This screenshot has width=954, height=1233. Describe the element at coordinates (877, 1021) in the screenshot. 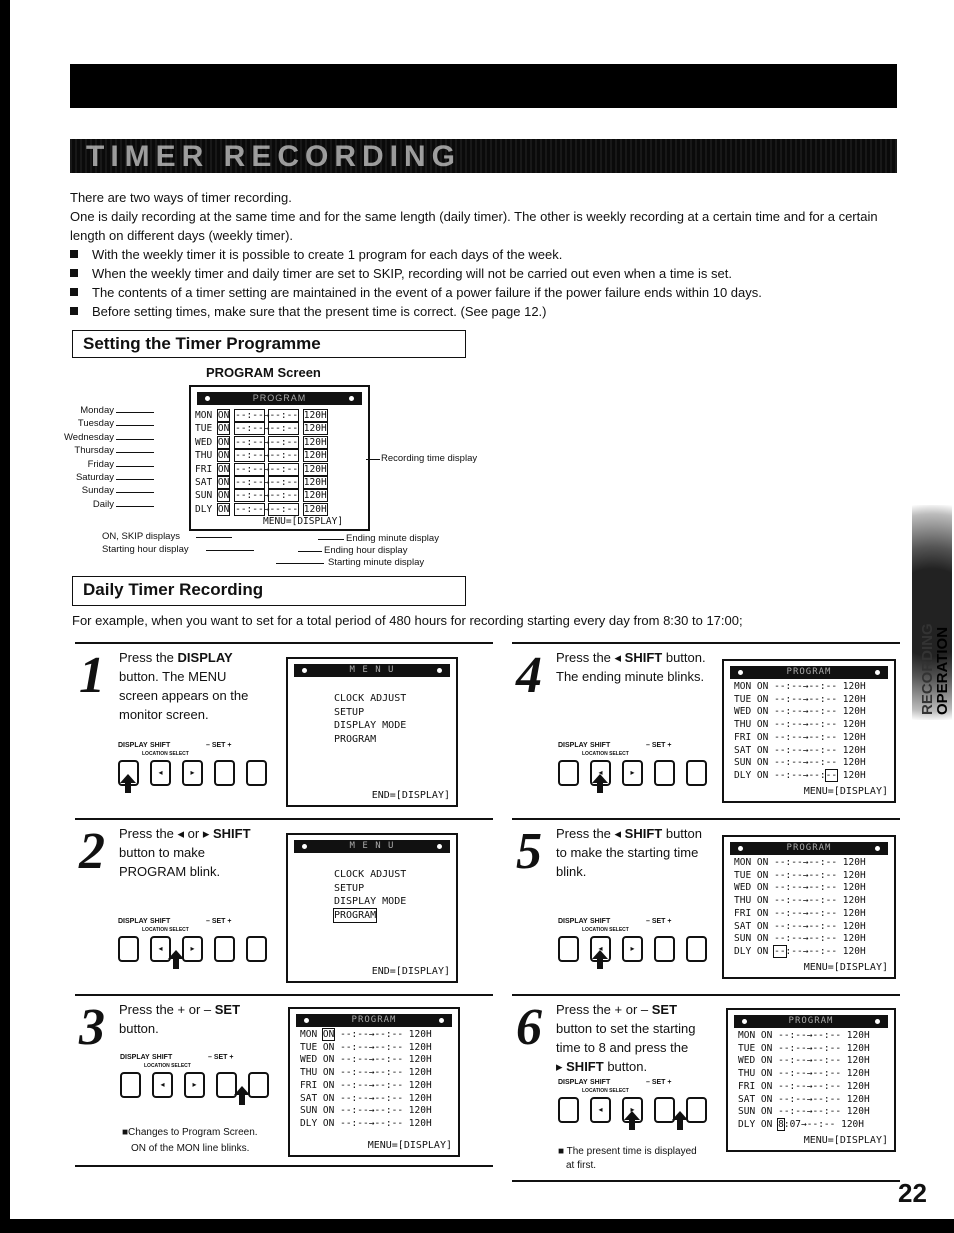

I see `dot-icon` at that location.